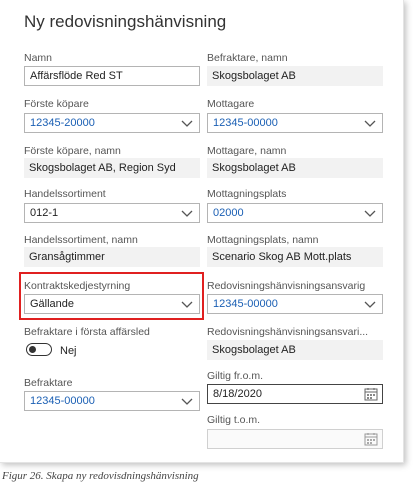 This screenshot has height=492, width=417. Describe the element at coordinates (81, 240) in the screenshot. I see `handelssortiment-namn-label: Handelssortiment, namn` at that location.